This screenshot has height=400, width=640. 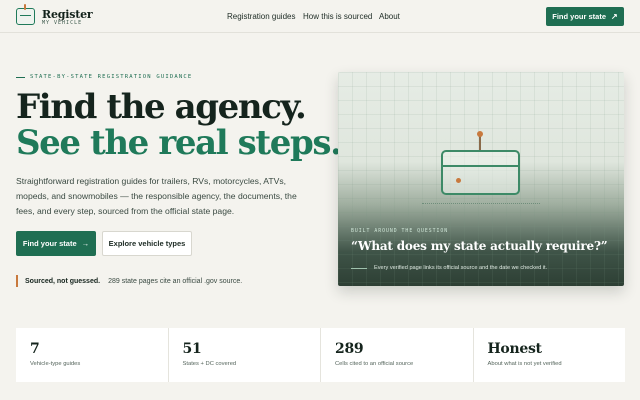 What do you see at coordinates (63, 281) in the screenshot?
I see `sourced-label: Sourced, not guessed.` at bounding box center [63, 281].